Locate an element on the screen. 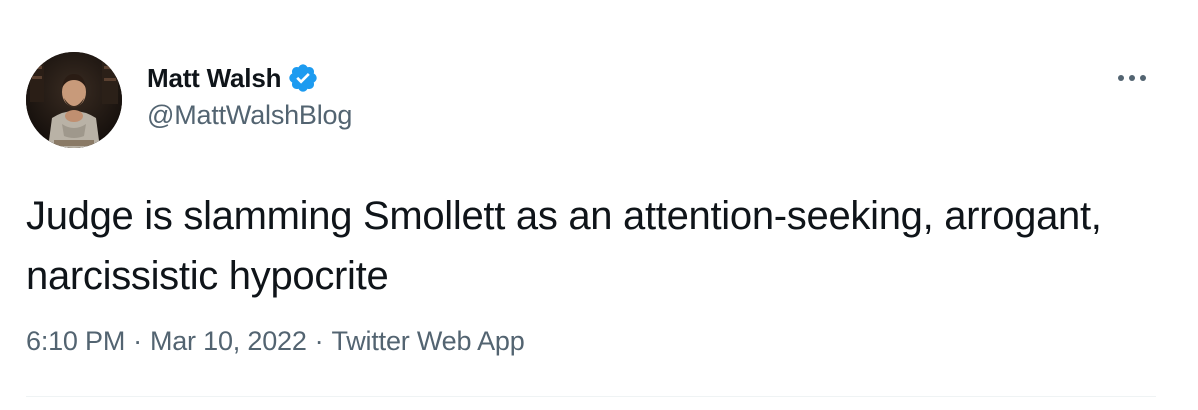 The width and height of the screenshot is (1198, 410). tweet-time: 6:10 PM is located at coordinates (76, 341).